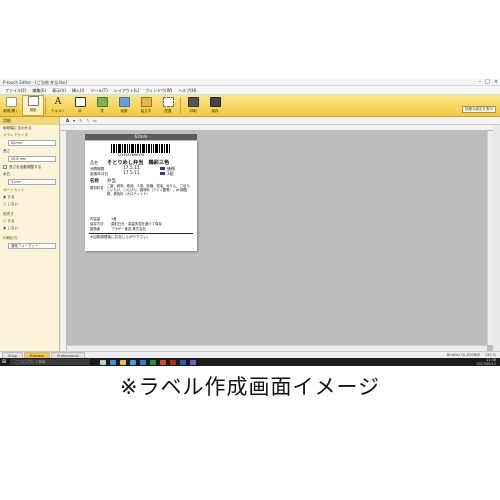  I want to click on task-view-icon, so click(103, 362).